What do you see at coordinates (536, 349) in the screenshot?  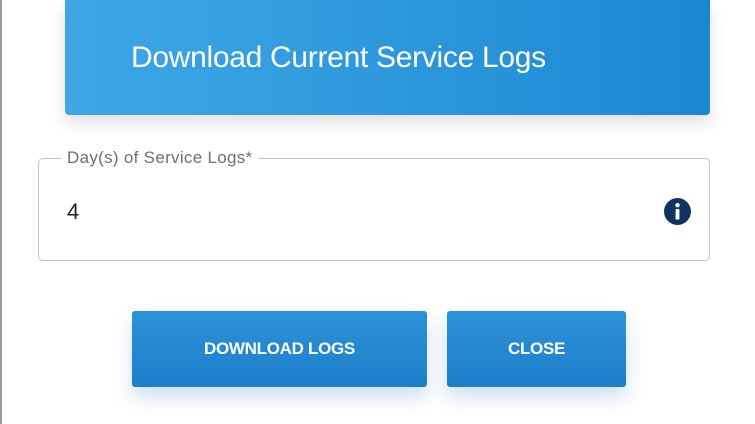 I see `close-button: CLOSE` at bounding box center [536, 349].